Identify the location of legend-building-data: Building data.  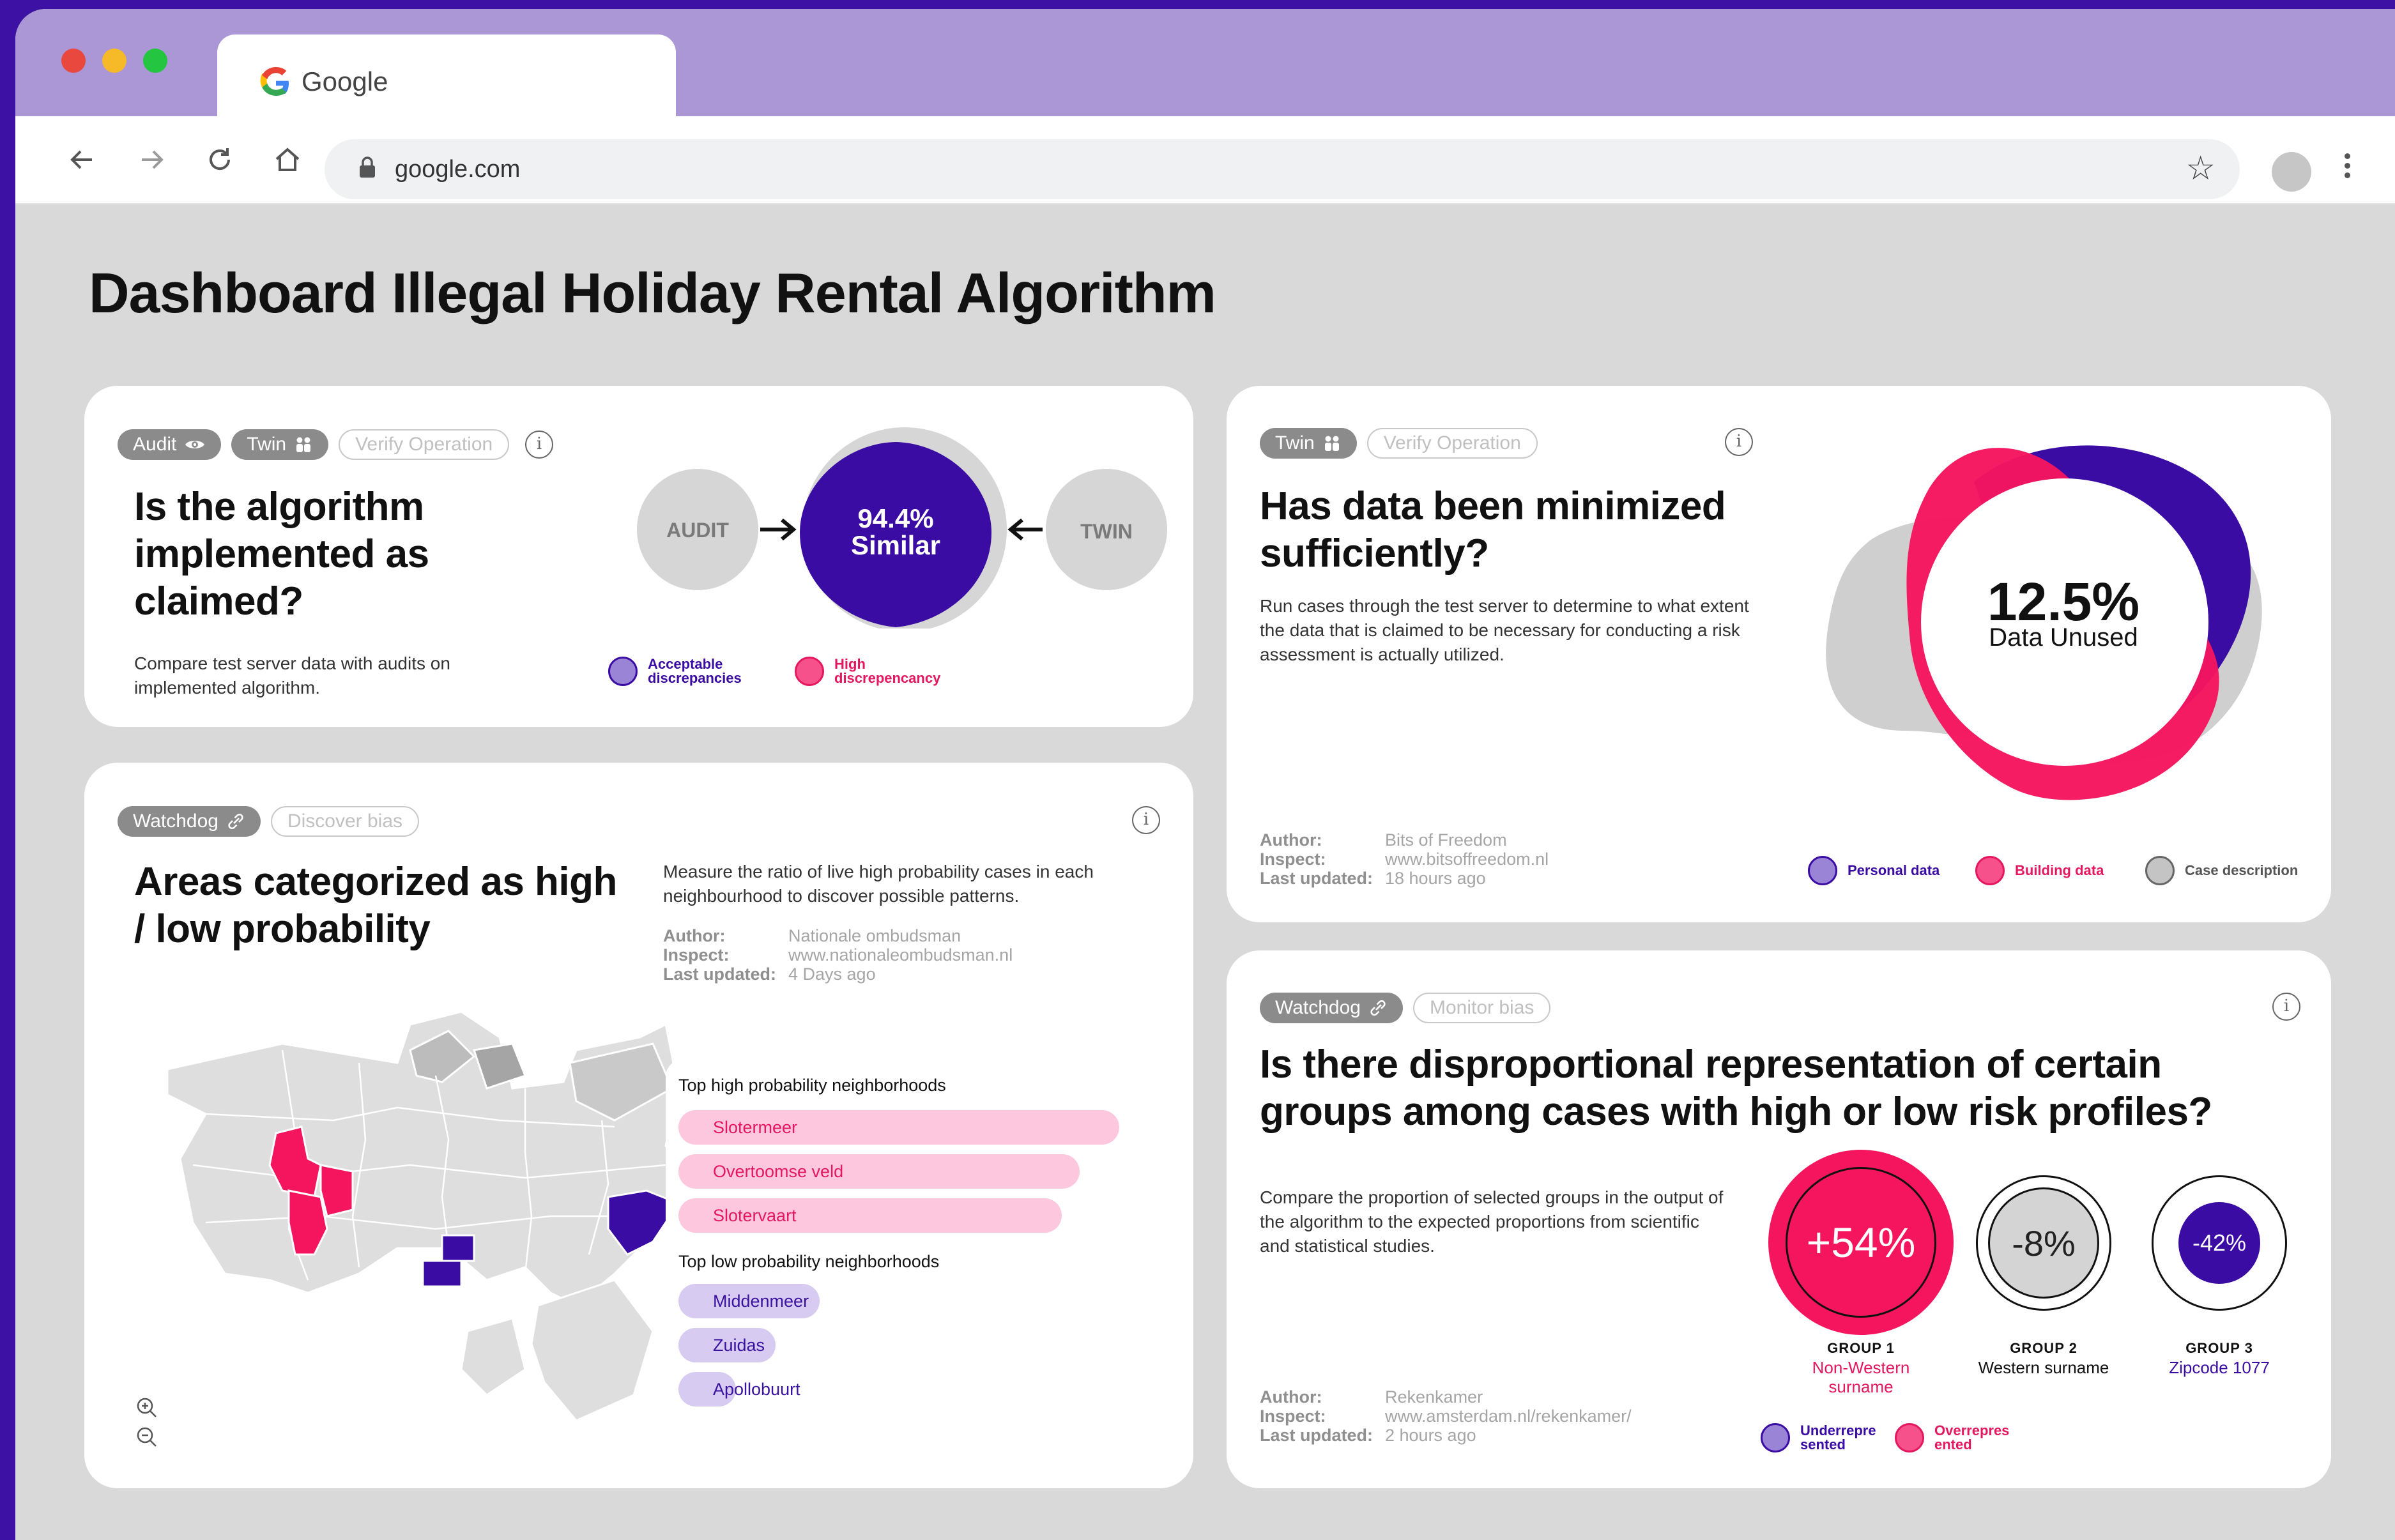
(2039, 870).